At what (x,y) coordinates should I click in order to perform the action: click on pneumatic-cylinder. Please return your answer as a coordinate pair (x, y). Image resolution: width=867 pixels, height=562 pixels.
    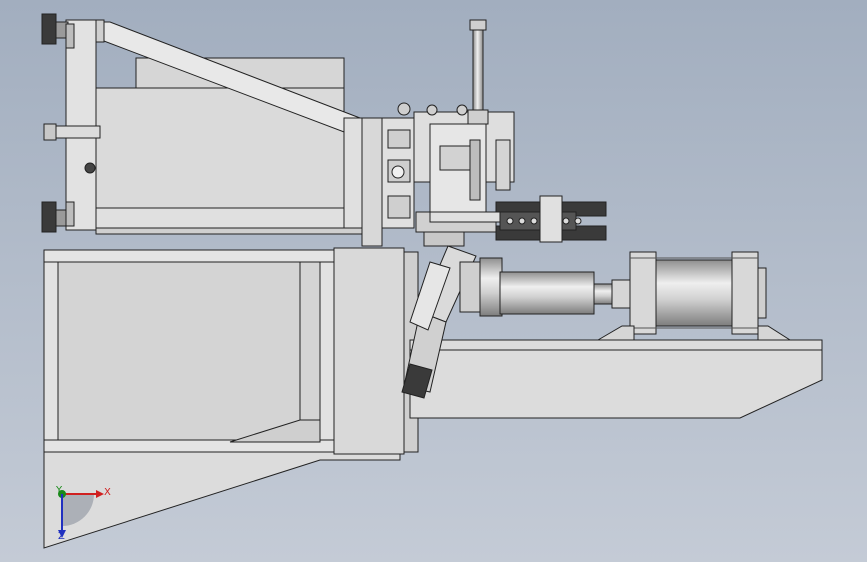
    Looking at the image, I should click on (625, 296).